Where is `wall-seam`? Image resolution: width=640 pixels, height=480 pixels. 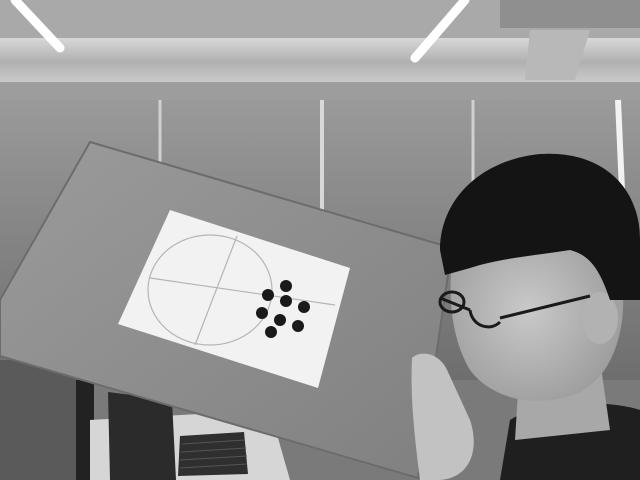
wall-seam is located at coordinates (620, 145).